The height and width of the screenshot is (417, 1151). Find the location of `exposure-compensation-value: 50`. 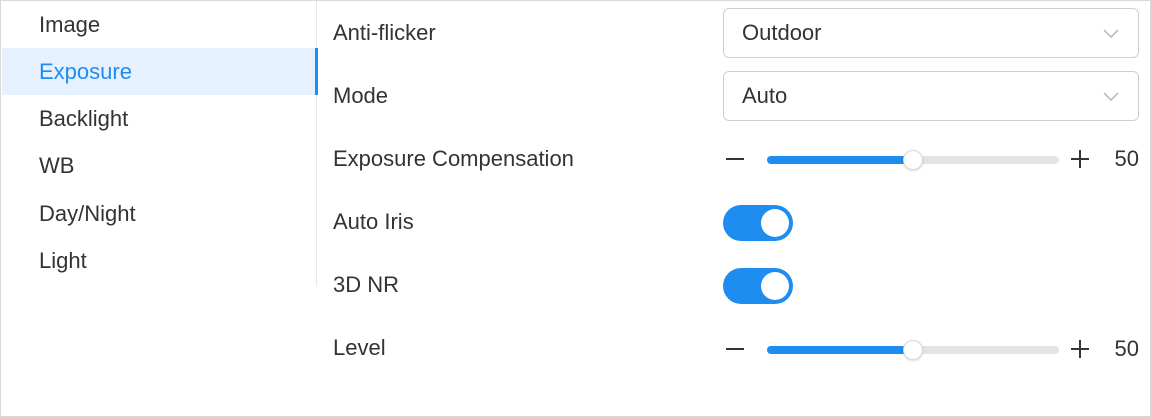

exposure-compensation-value: 50 is located at coordinates (1126, 158).